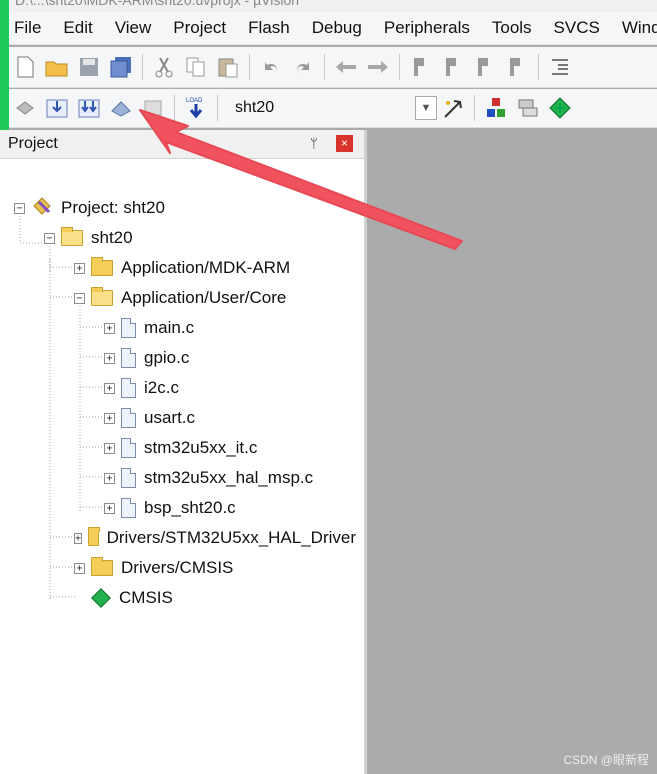 Image resolution: width=657 pixels, height=774 pixels. What do you see at coordinates (133, 28) in the screenshot?
I see `menu-view: View` at bounding box center [133, 28].